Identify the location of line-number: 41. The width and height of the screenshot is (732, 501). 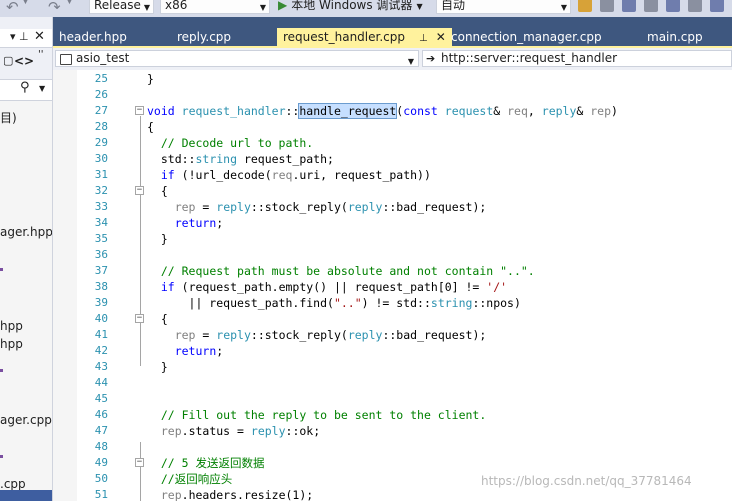
(101, 334).